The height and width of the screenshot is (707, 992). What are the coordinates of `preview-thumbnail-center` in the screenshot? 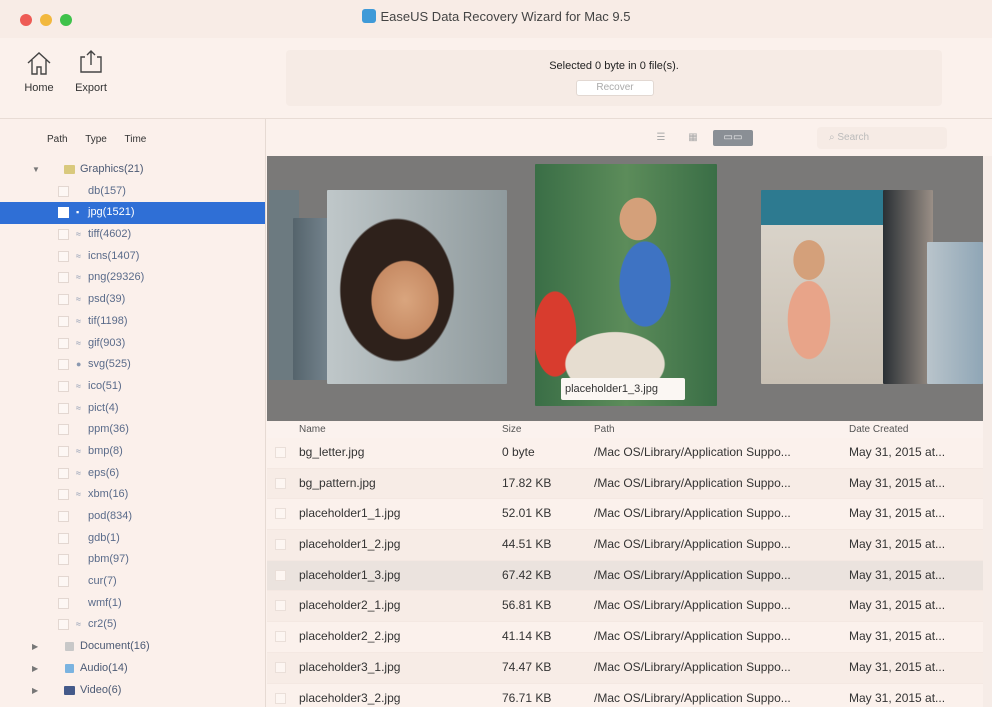 It's located at (626, 285).